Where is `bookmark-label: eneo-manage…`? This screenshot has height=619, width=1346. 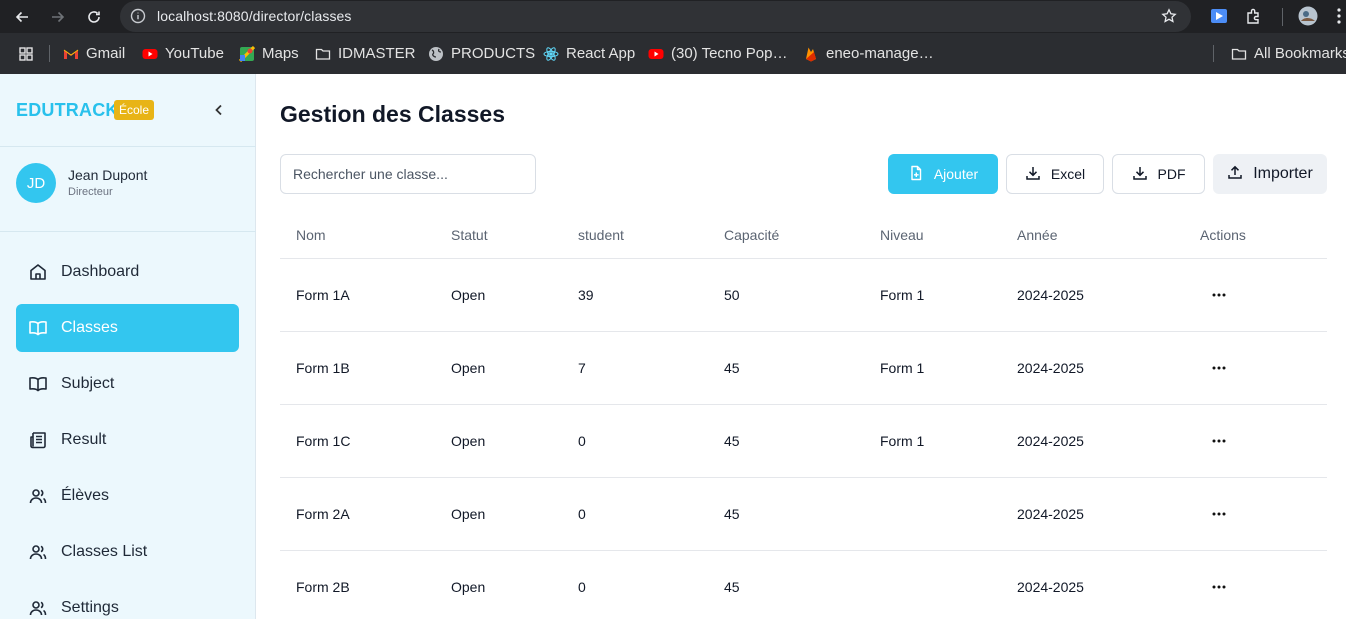 bookmark-label: eneo-manage… is located at coordinates (880, 53).